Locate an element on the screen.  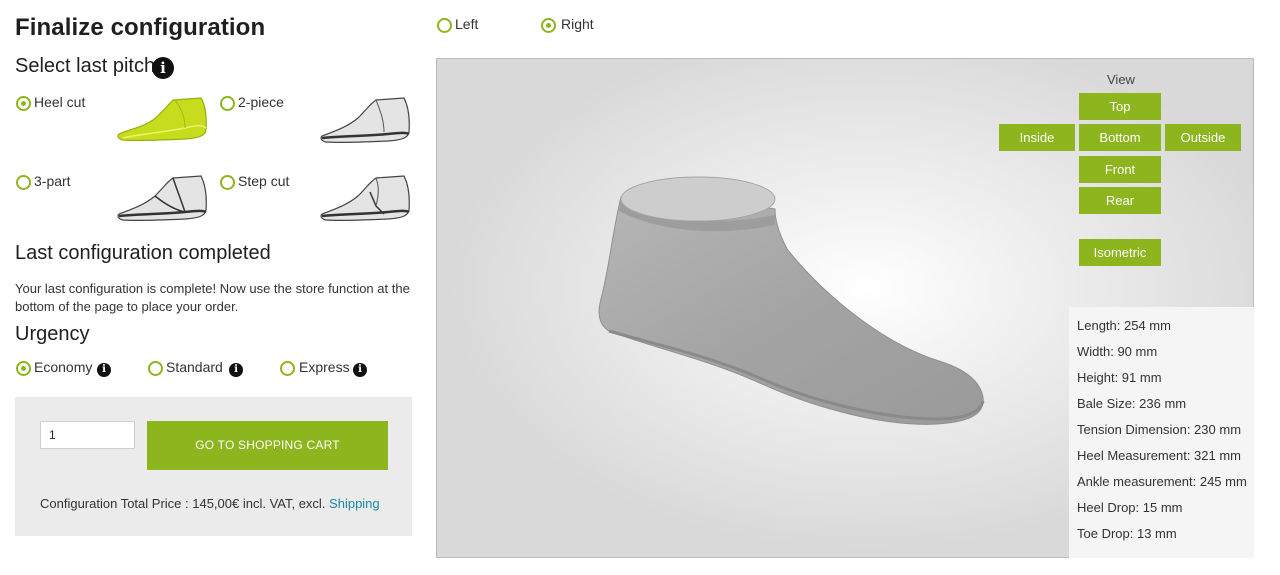
pitch-3-part-radio is located at coordinates (23, 182).